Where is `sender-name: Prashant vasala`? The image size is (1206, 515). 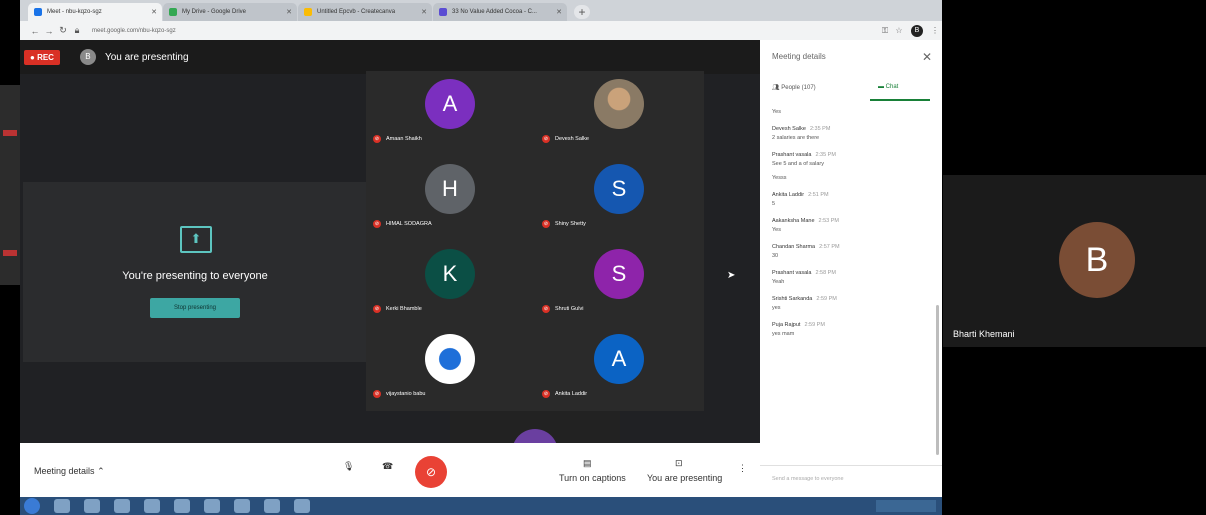 sender-name: Prashant vasala is located at coordinates (792, 273).